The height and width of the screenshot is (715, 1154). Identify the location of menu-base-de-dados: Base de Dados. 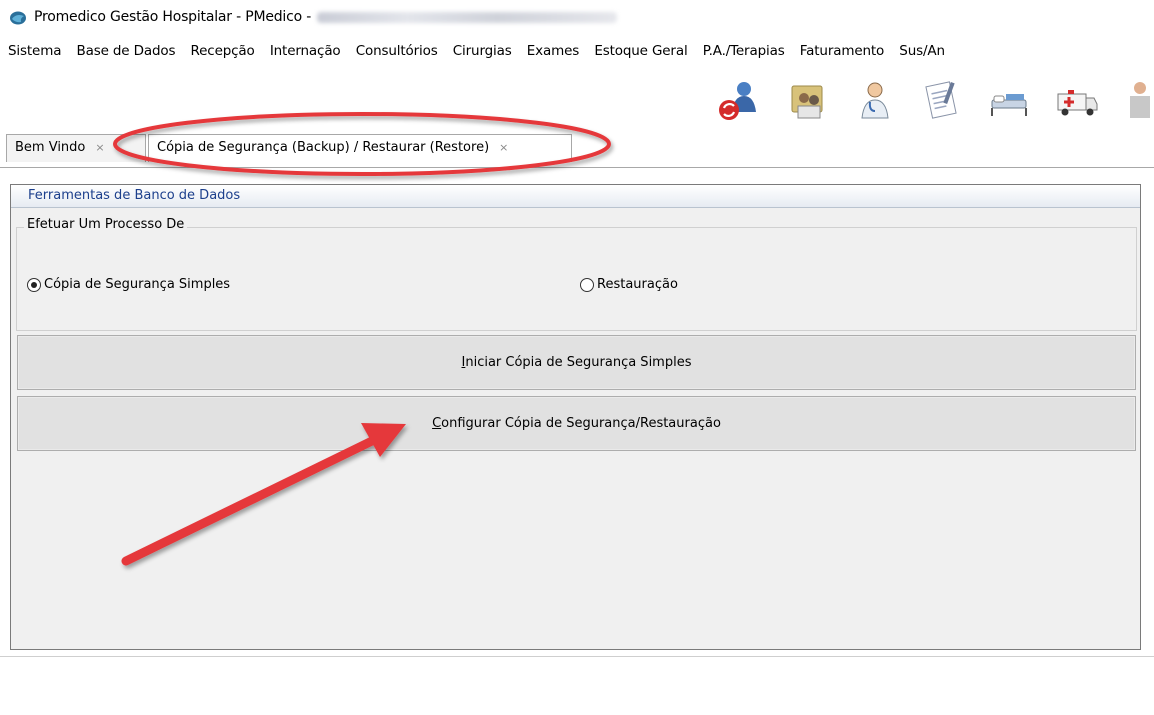
(125, 48).